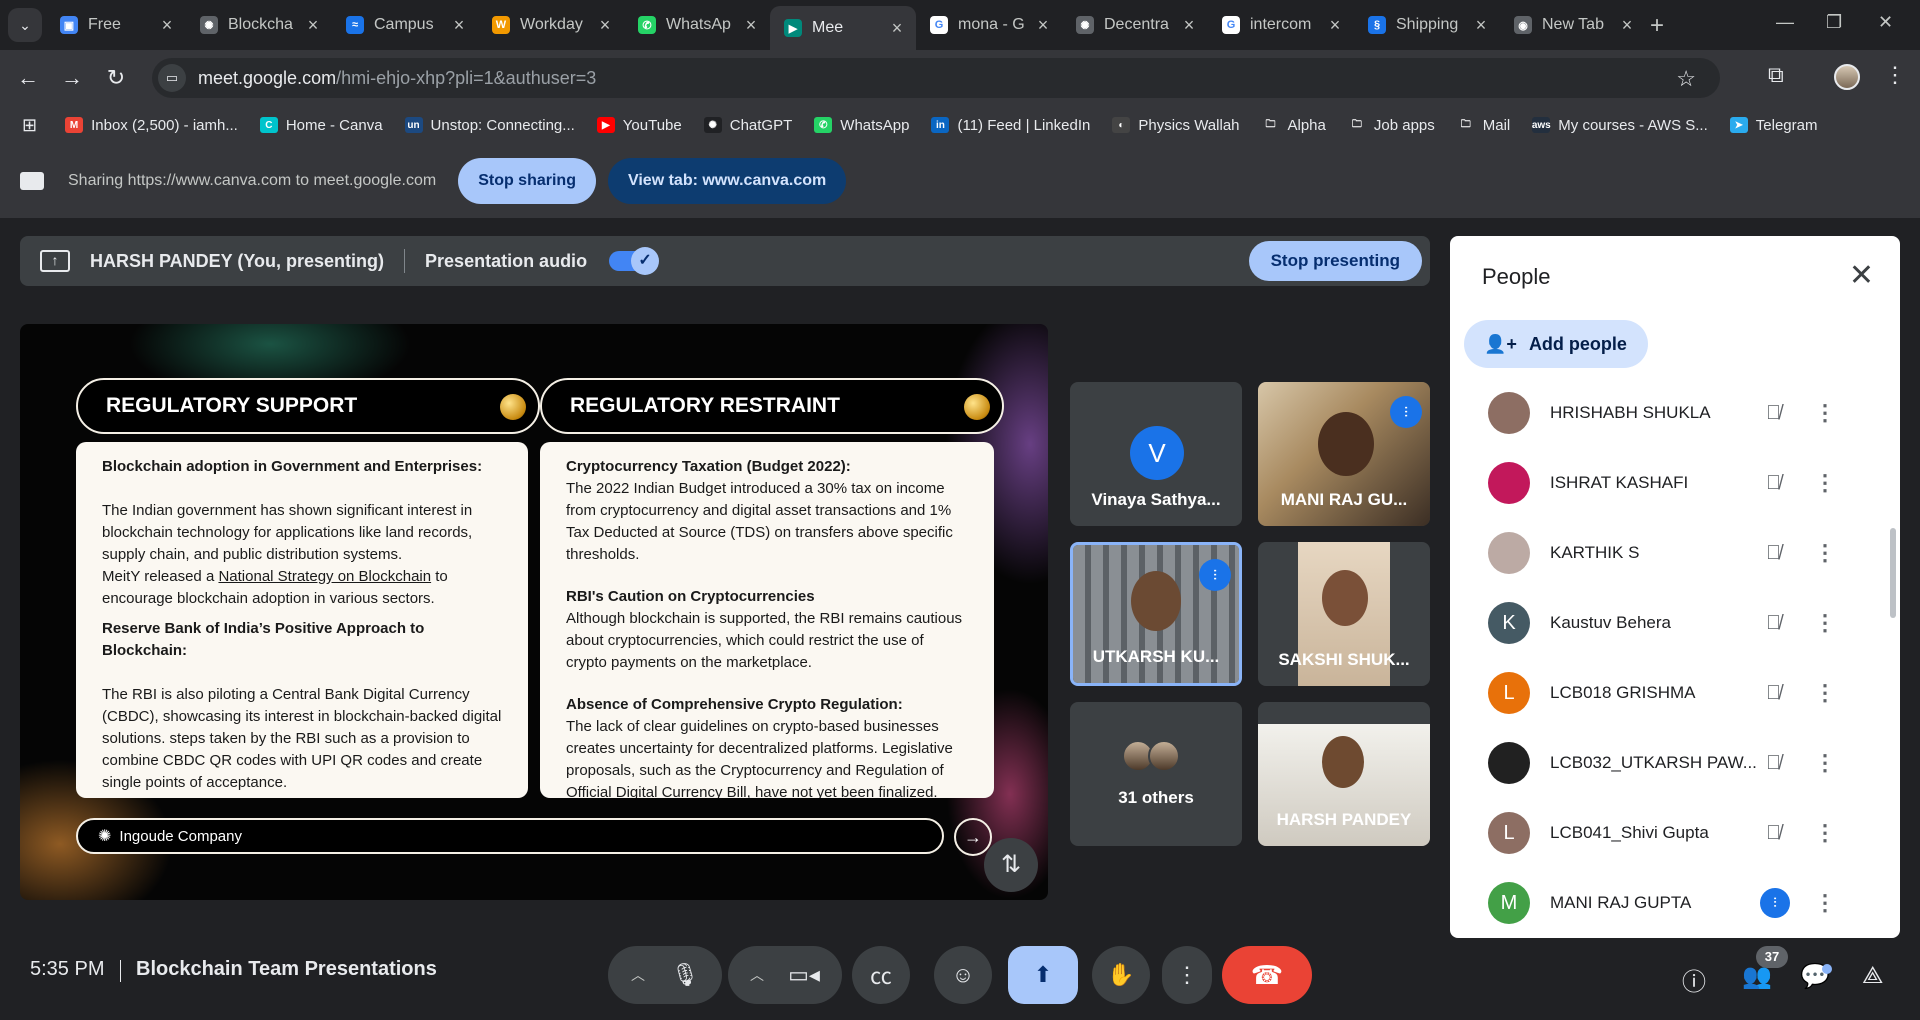  Describe the element at coordinates (1773, 125) in the screenshot. I see `bookmark-item: ➤ Telegram` at that location.